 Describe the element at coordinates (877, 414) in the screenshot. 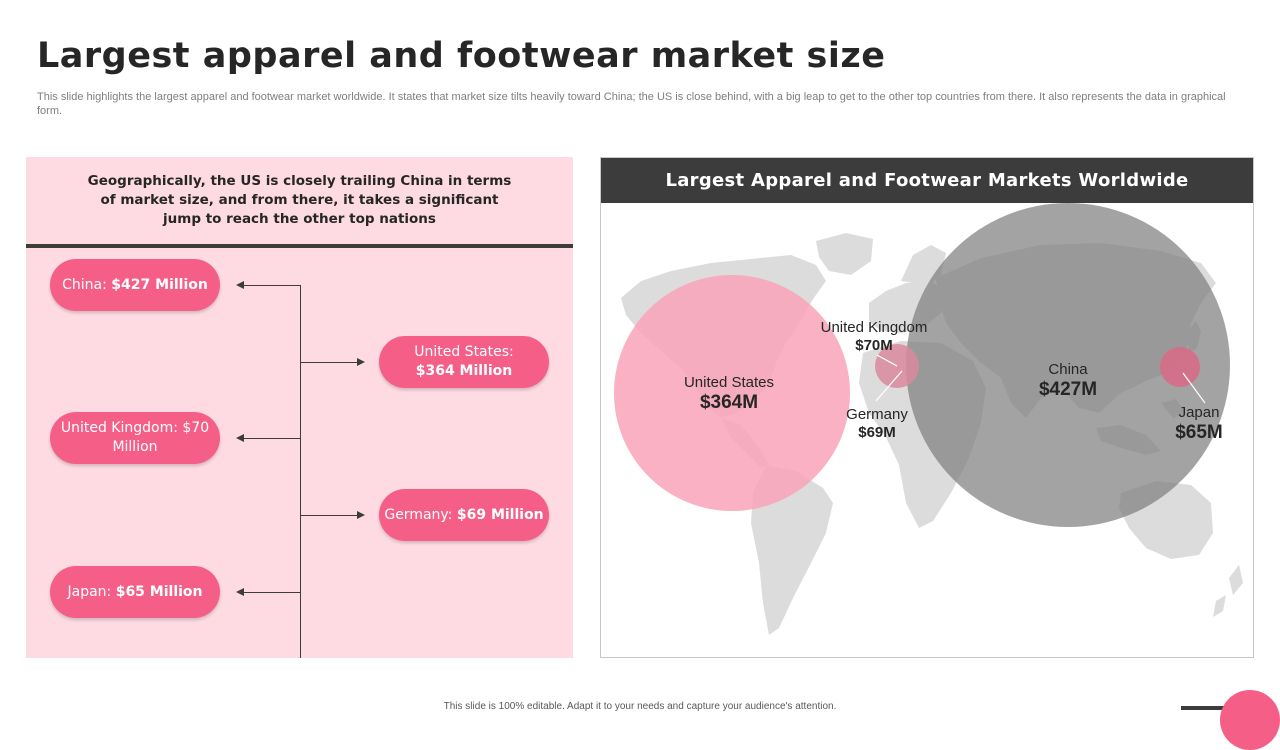

I see `label-germany-name: Germany` at that location.